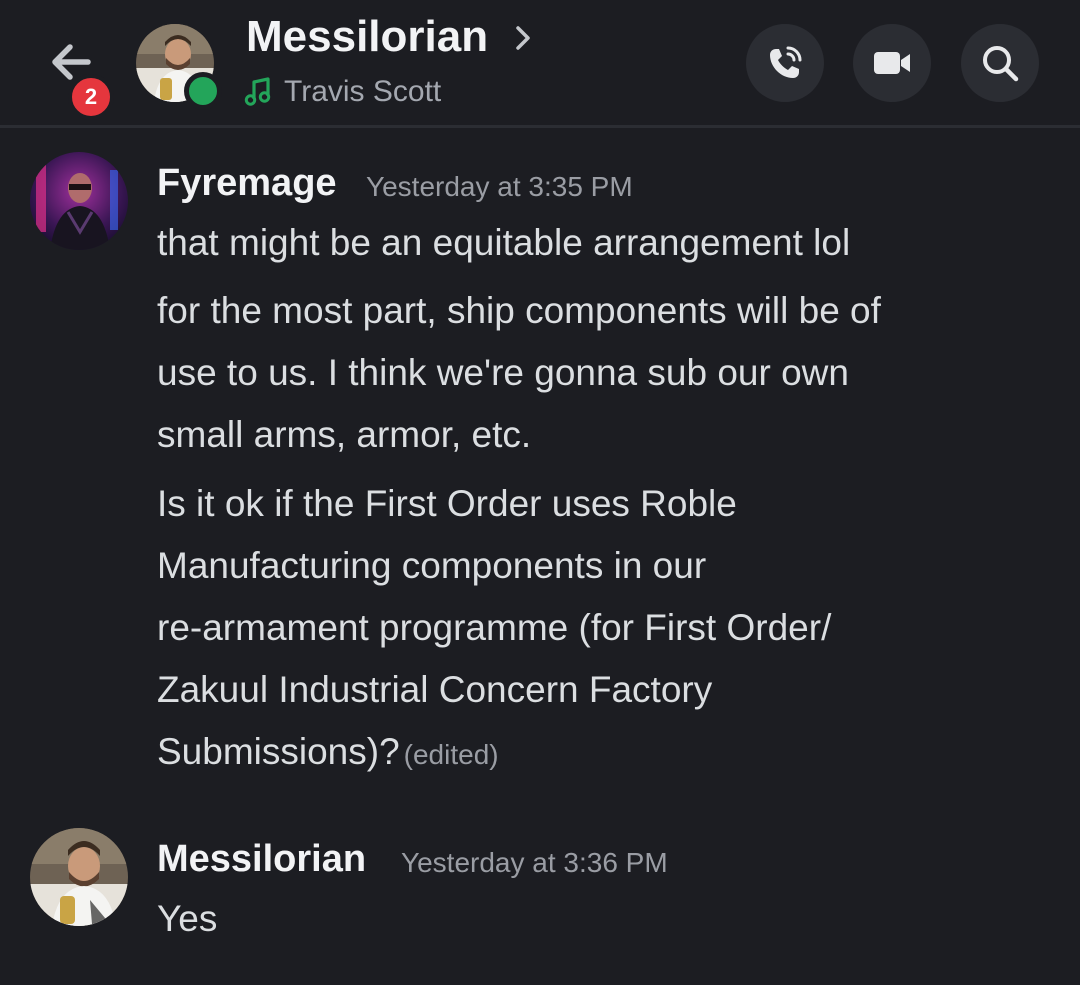 The image size is (1080, 985). I want to click on message-text: Is it ok if the First Order uses Roble, so click(447, 503).